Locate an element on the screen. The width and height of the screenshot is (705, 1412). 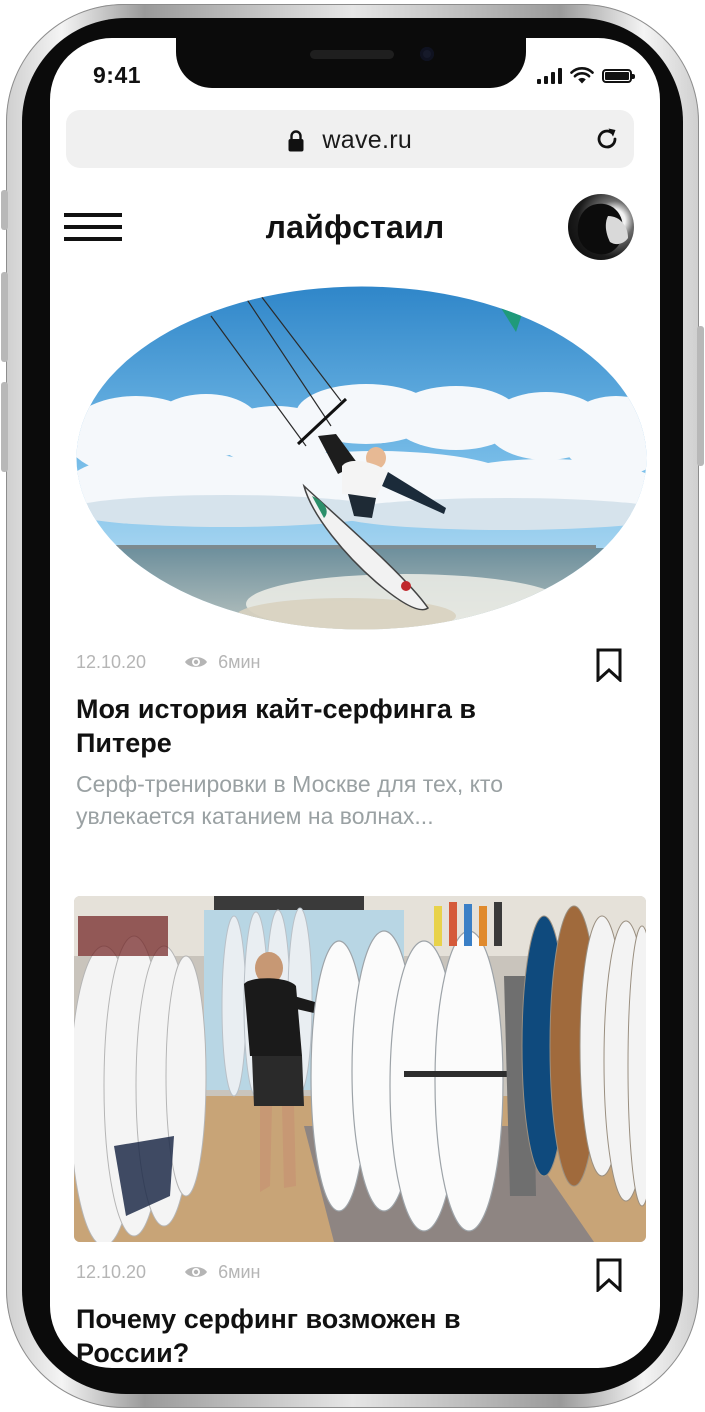
speaker-grille is located at coordinates (352, 54).